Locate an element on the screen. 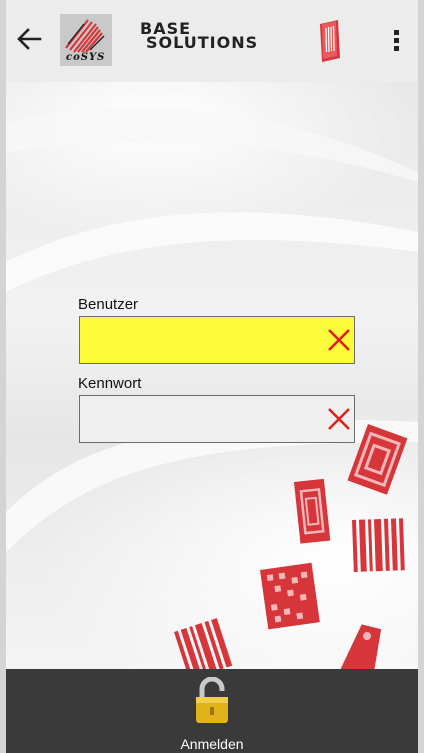 This screenshot has height=753, width=424. clear-username-icon is located at coordinates (339, 340).